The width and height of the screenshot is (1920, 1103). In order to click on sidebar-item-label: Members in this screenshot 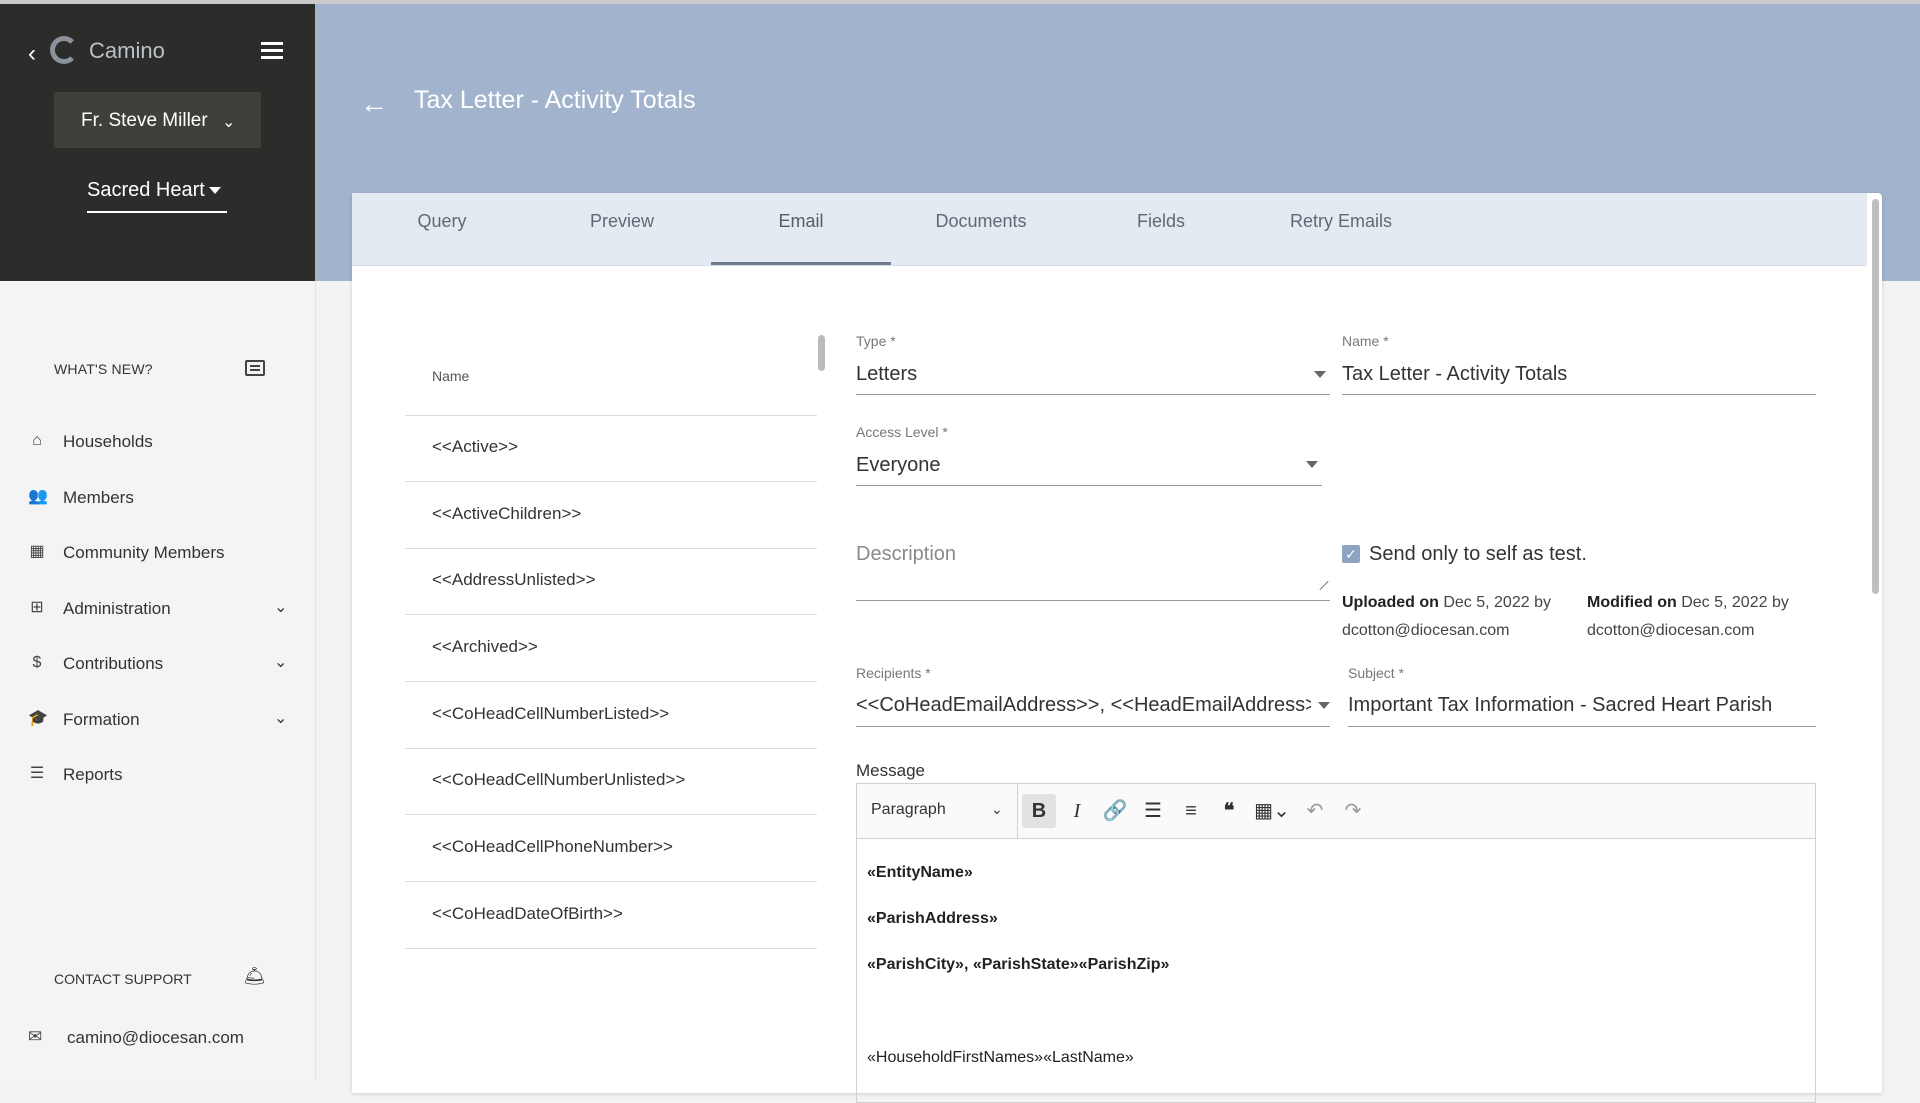, I will do `click(98, 497)`.